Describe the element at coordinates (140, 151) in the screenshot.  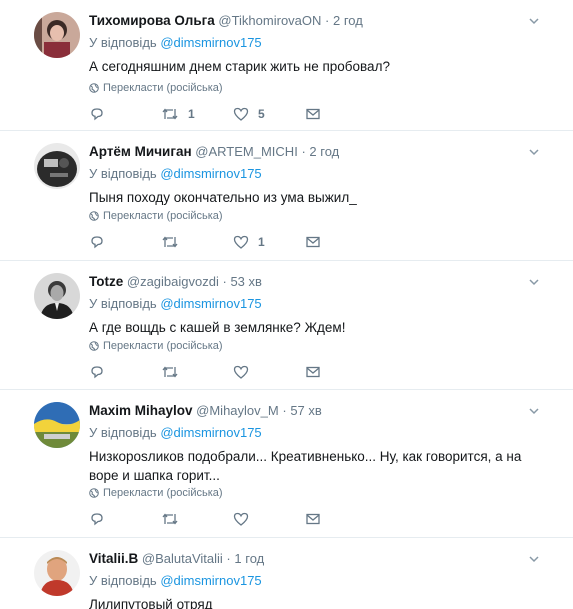
I see `user-name: Артём Мичиган` at that location.